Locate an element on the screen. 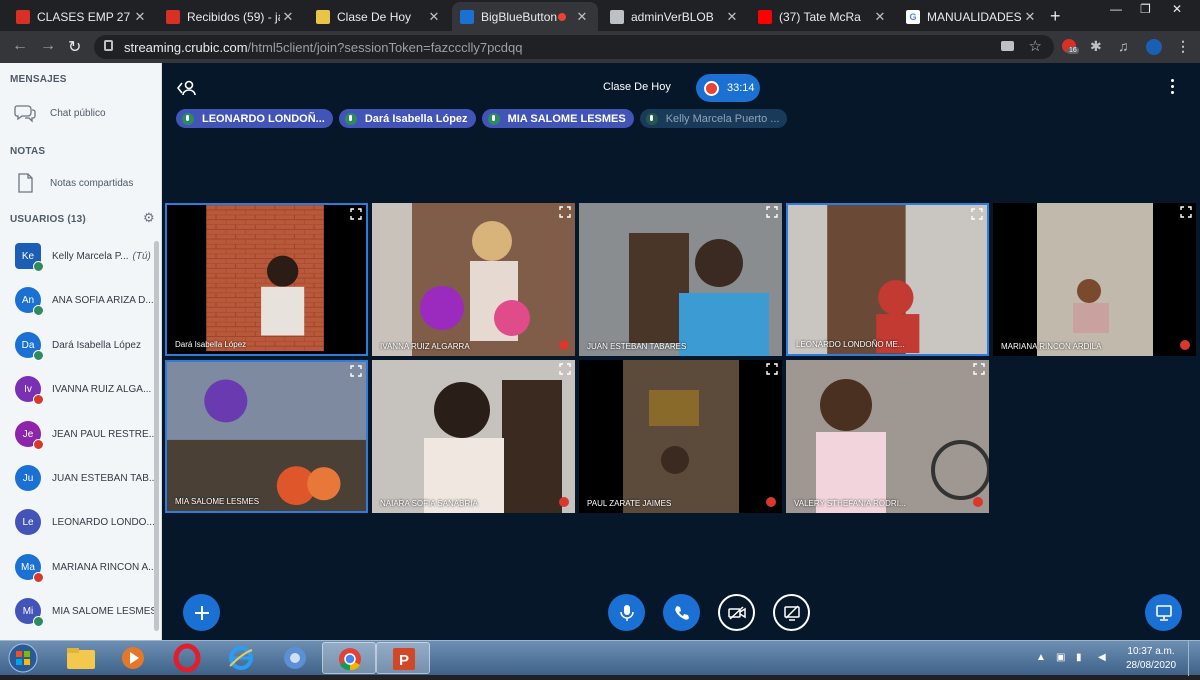 Image resolution: width=1200 pixels, height=680 pixels. video-tile: MIA SALOME LESMES is located at coordinates (266, 436).